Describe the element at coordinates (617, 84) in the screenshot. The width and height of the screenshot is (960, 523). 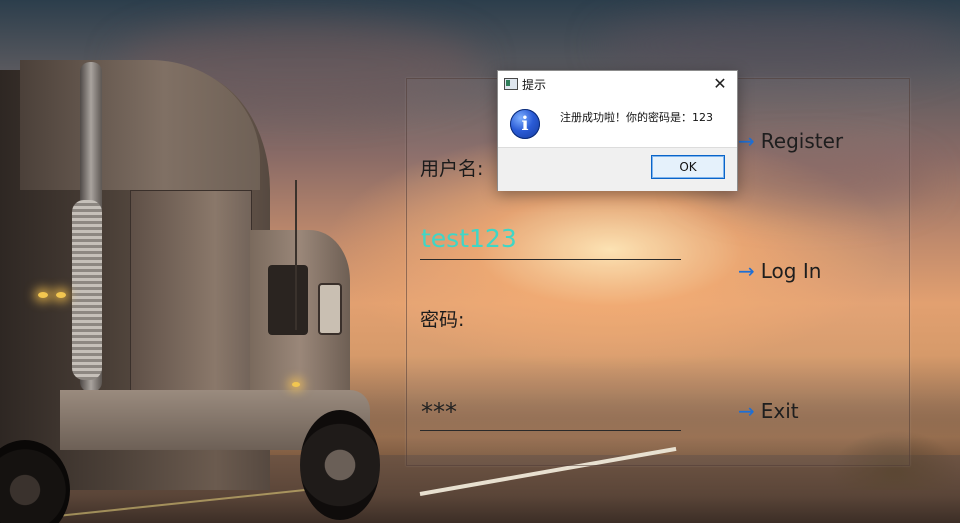
I see `dialog-title-bar: 提示 ✕` at that location.